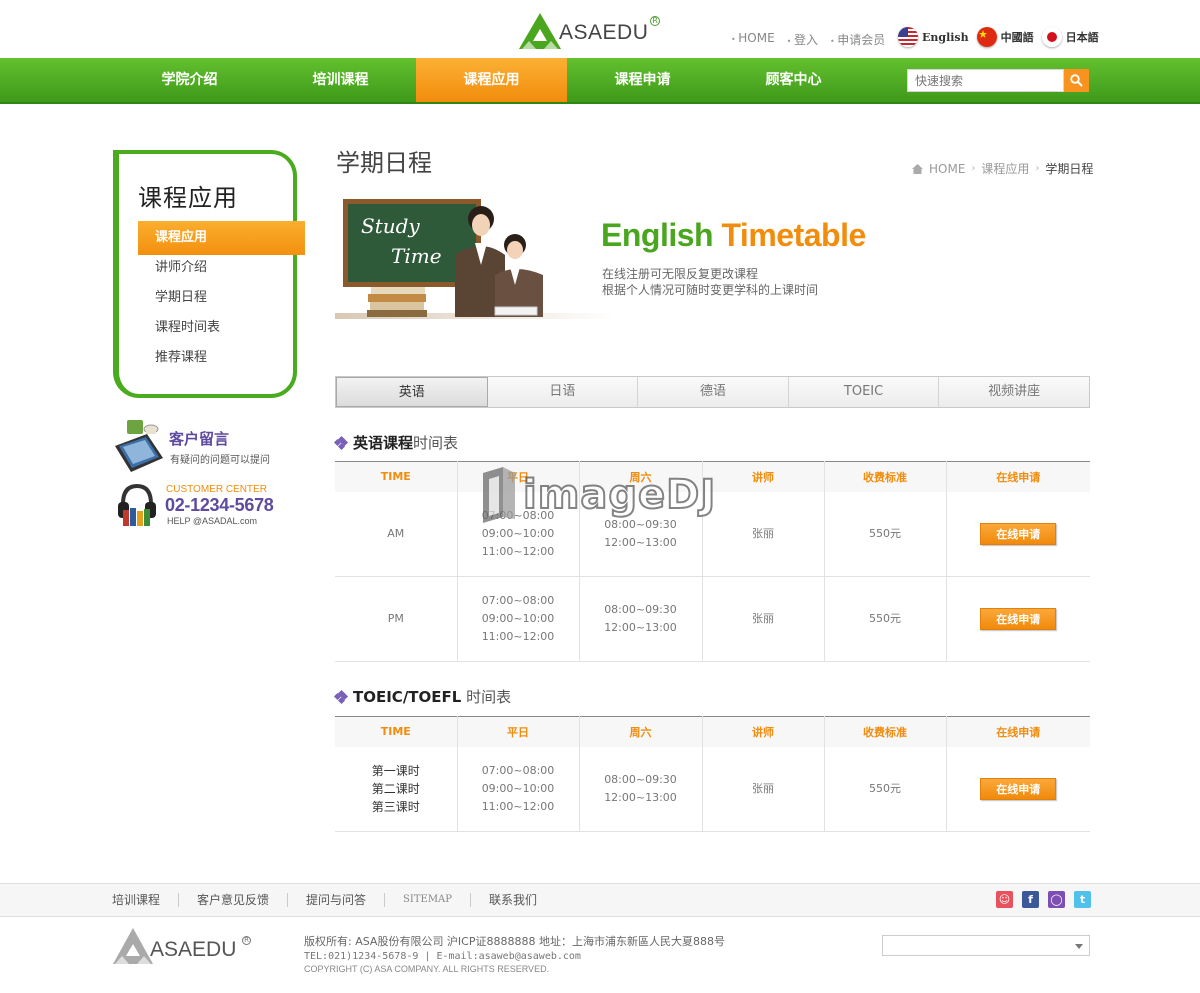 The width and height of the screenshot is (1200, 993). Describe the element at coordinates (947, 169) in the screenshot. I see `breadcrumb-home: HOME` at that location.